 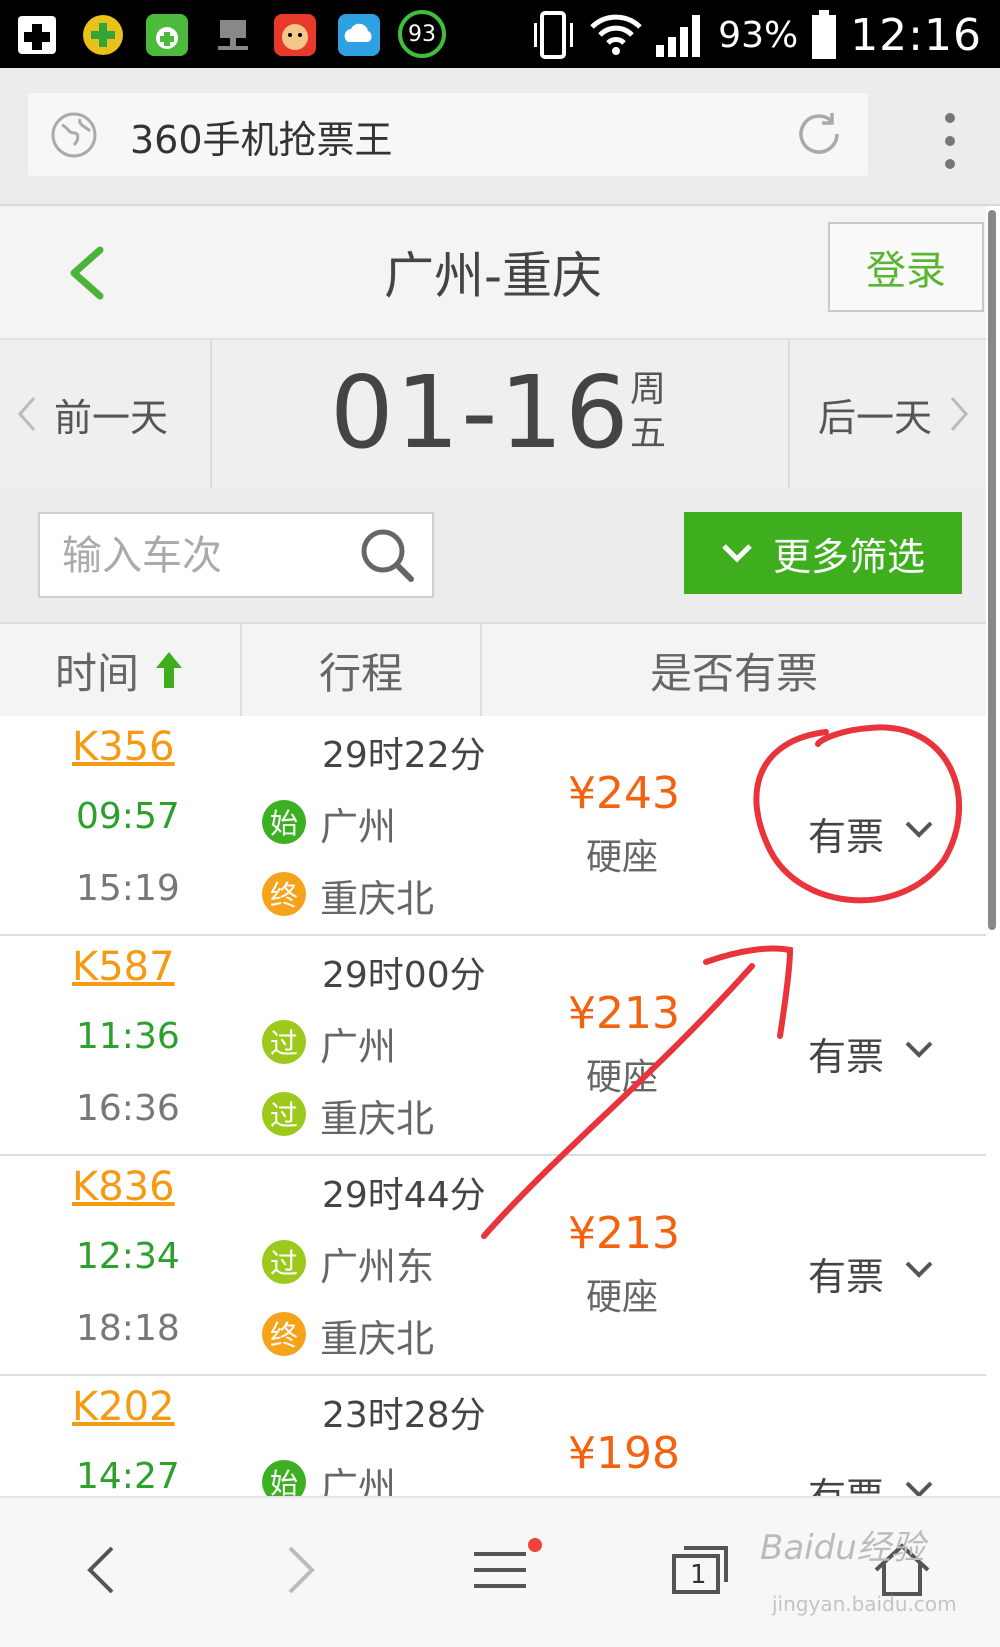 What do you see at coordinates (102, 1570) in the screenshot?
I see `browser-back-icon` at bounding box center [102, 1570].